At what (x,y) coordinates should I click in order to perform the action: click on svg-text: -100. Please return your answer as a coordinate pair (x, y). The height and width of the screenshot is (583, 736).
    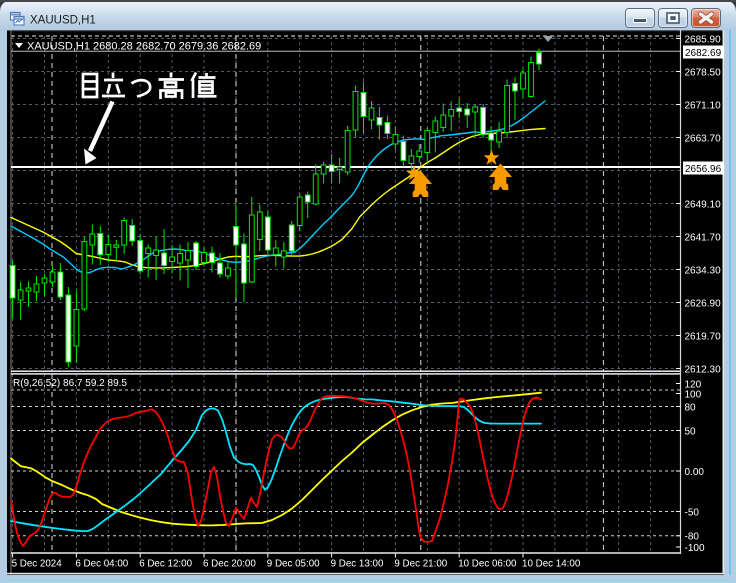
    Looking at the image, I should click on (695, 548).